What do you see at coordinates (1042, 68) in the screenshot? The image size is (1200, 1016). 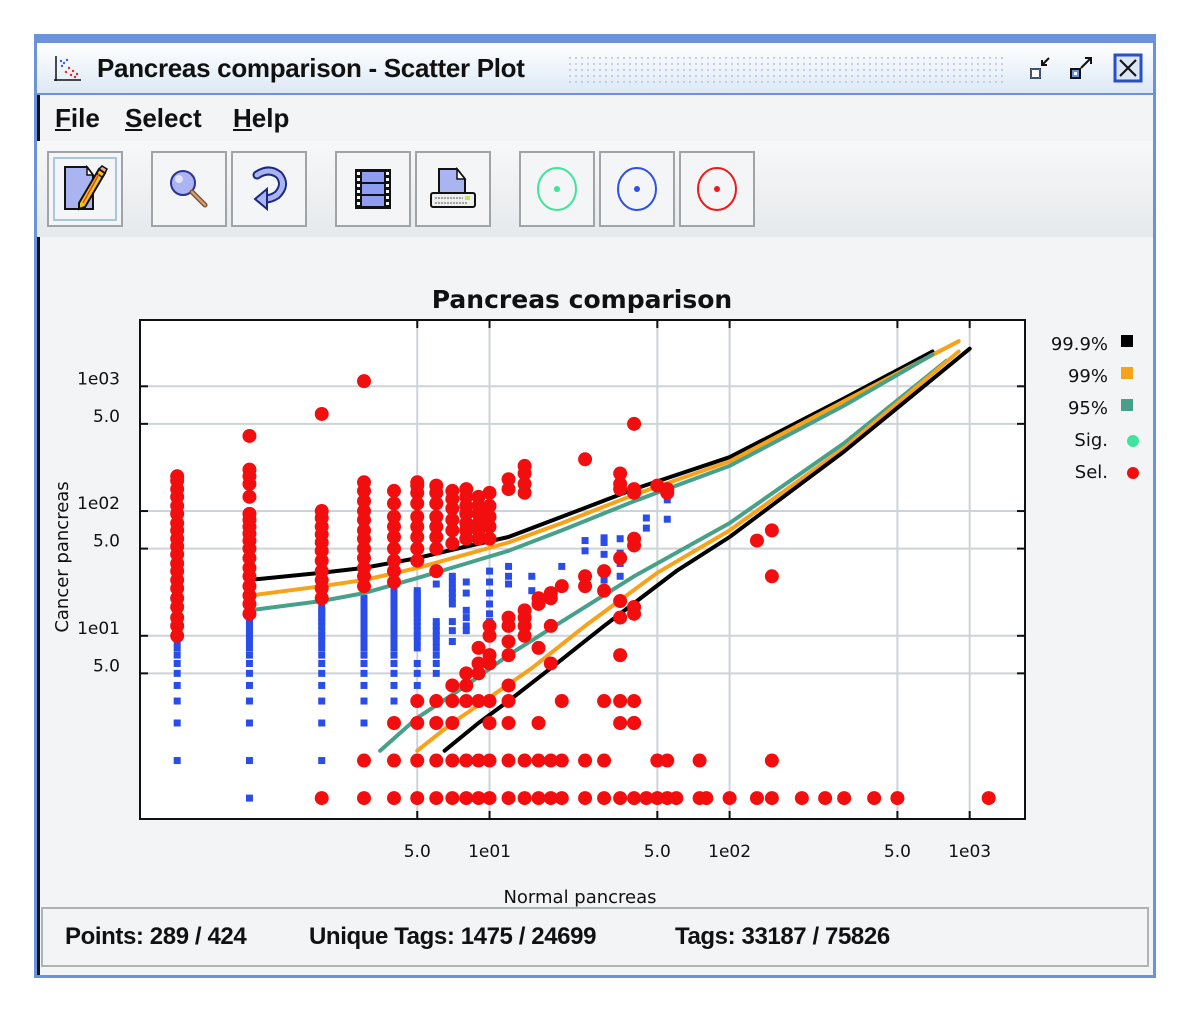 I see `minimize-icon` at bounding box center [1042, 68].